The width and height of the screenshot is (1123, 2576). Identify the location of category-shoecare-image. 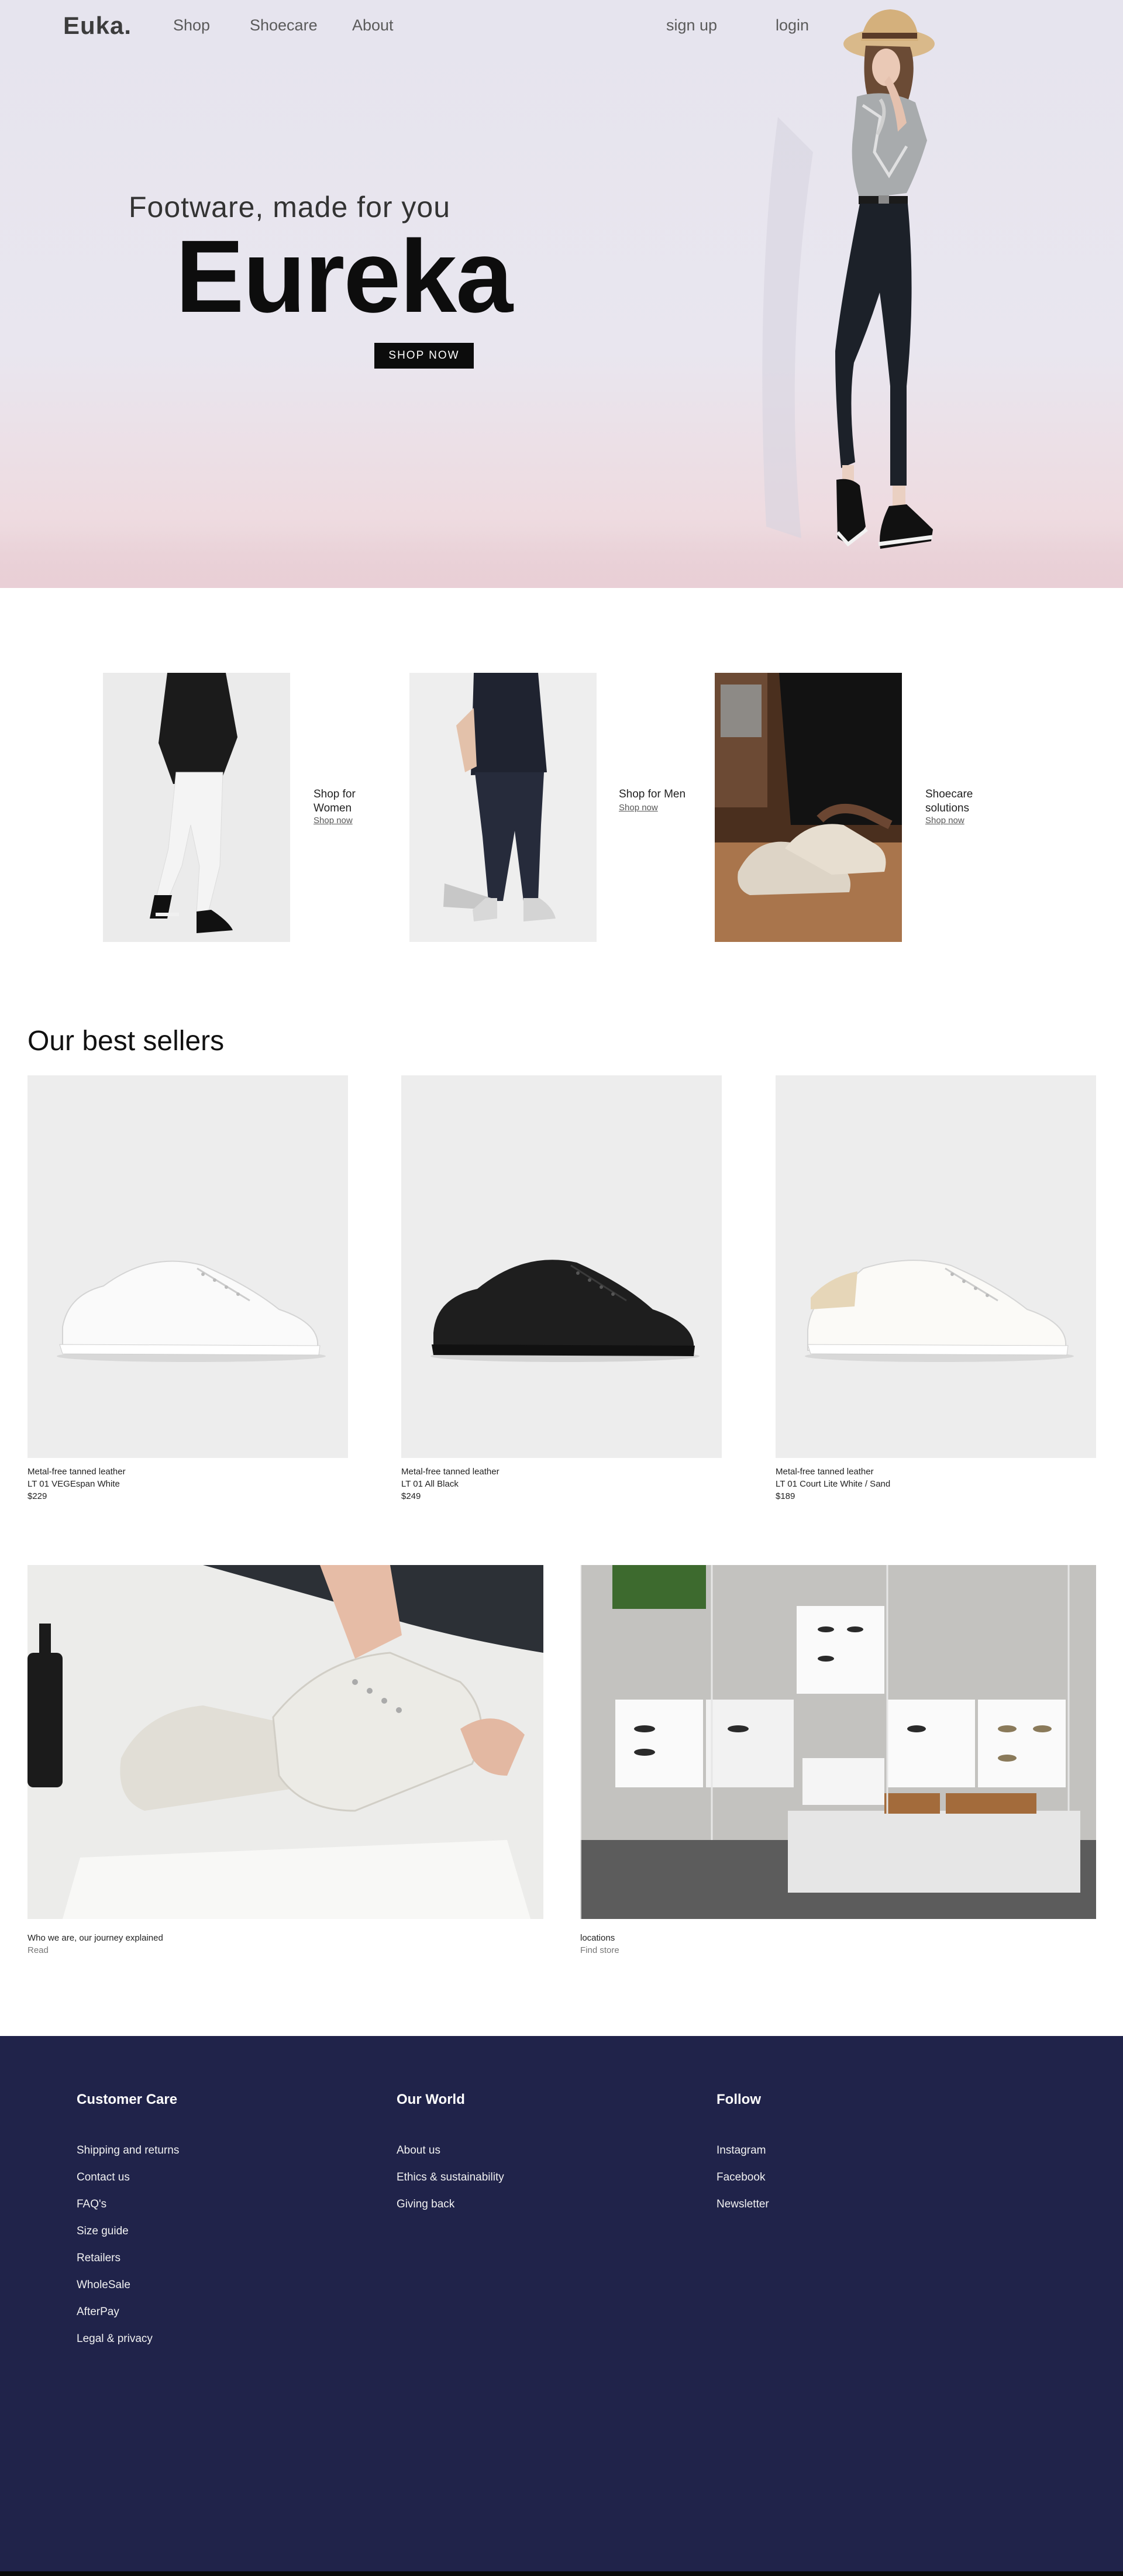
(808, 807).